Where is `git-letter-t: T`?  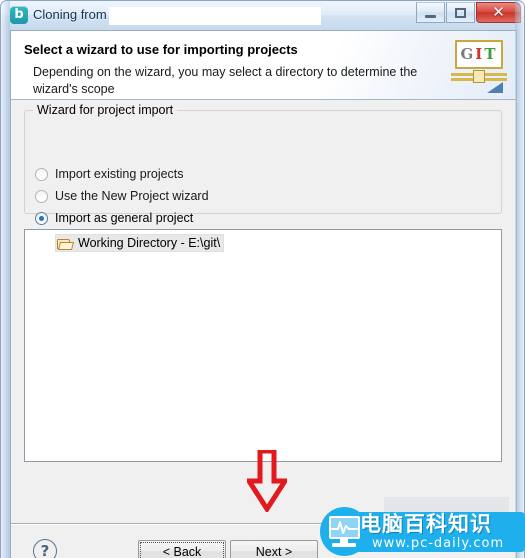
git-letter-t: T is located at coordinates (491, 54).